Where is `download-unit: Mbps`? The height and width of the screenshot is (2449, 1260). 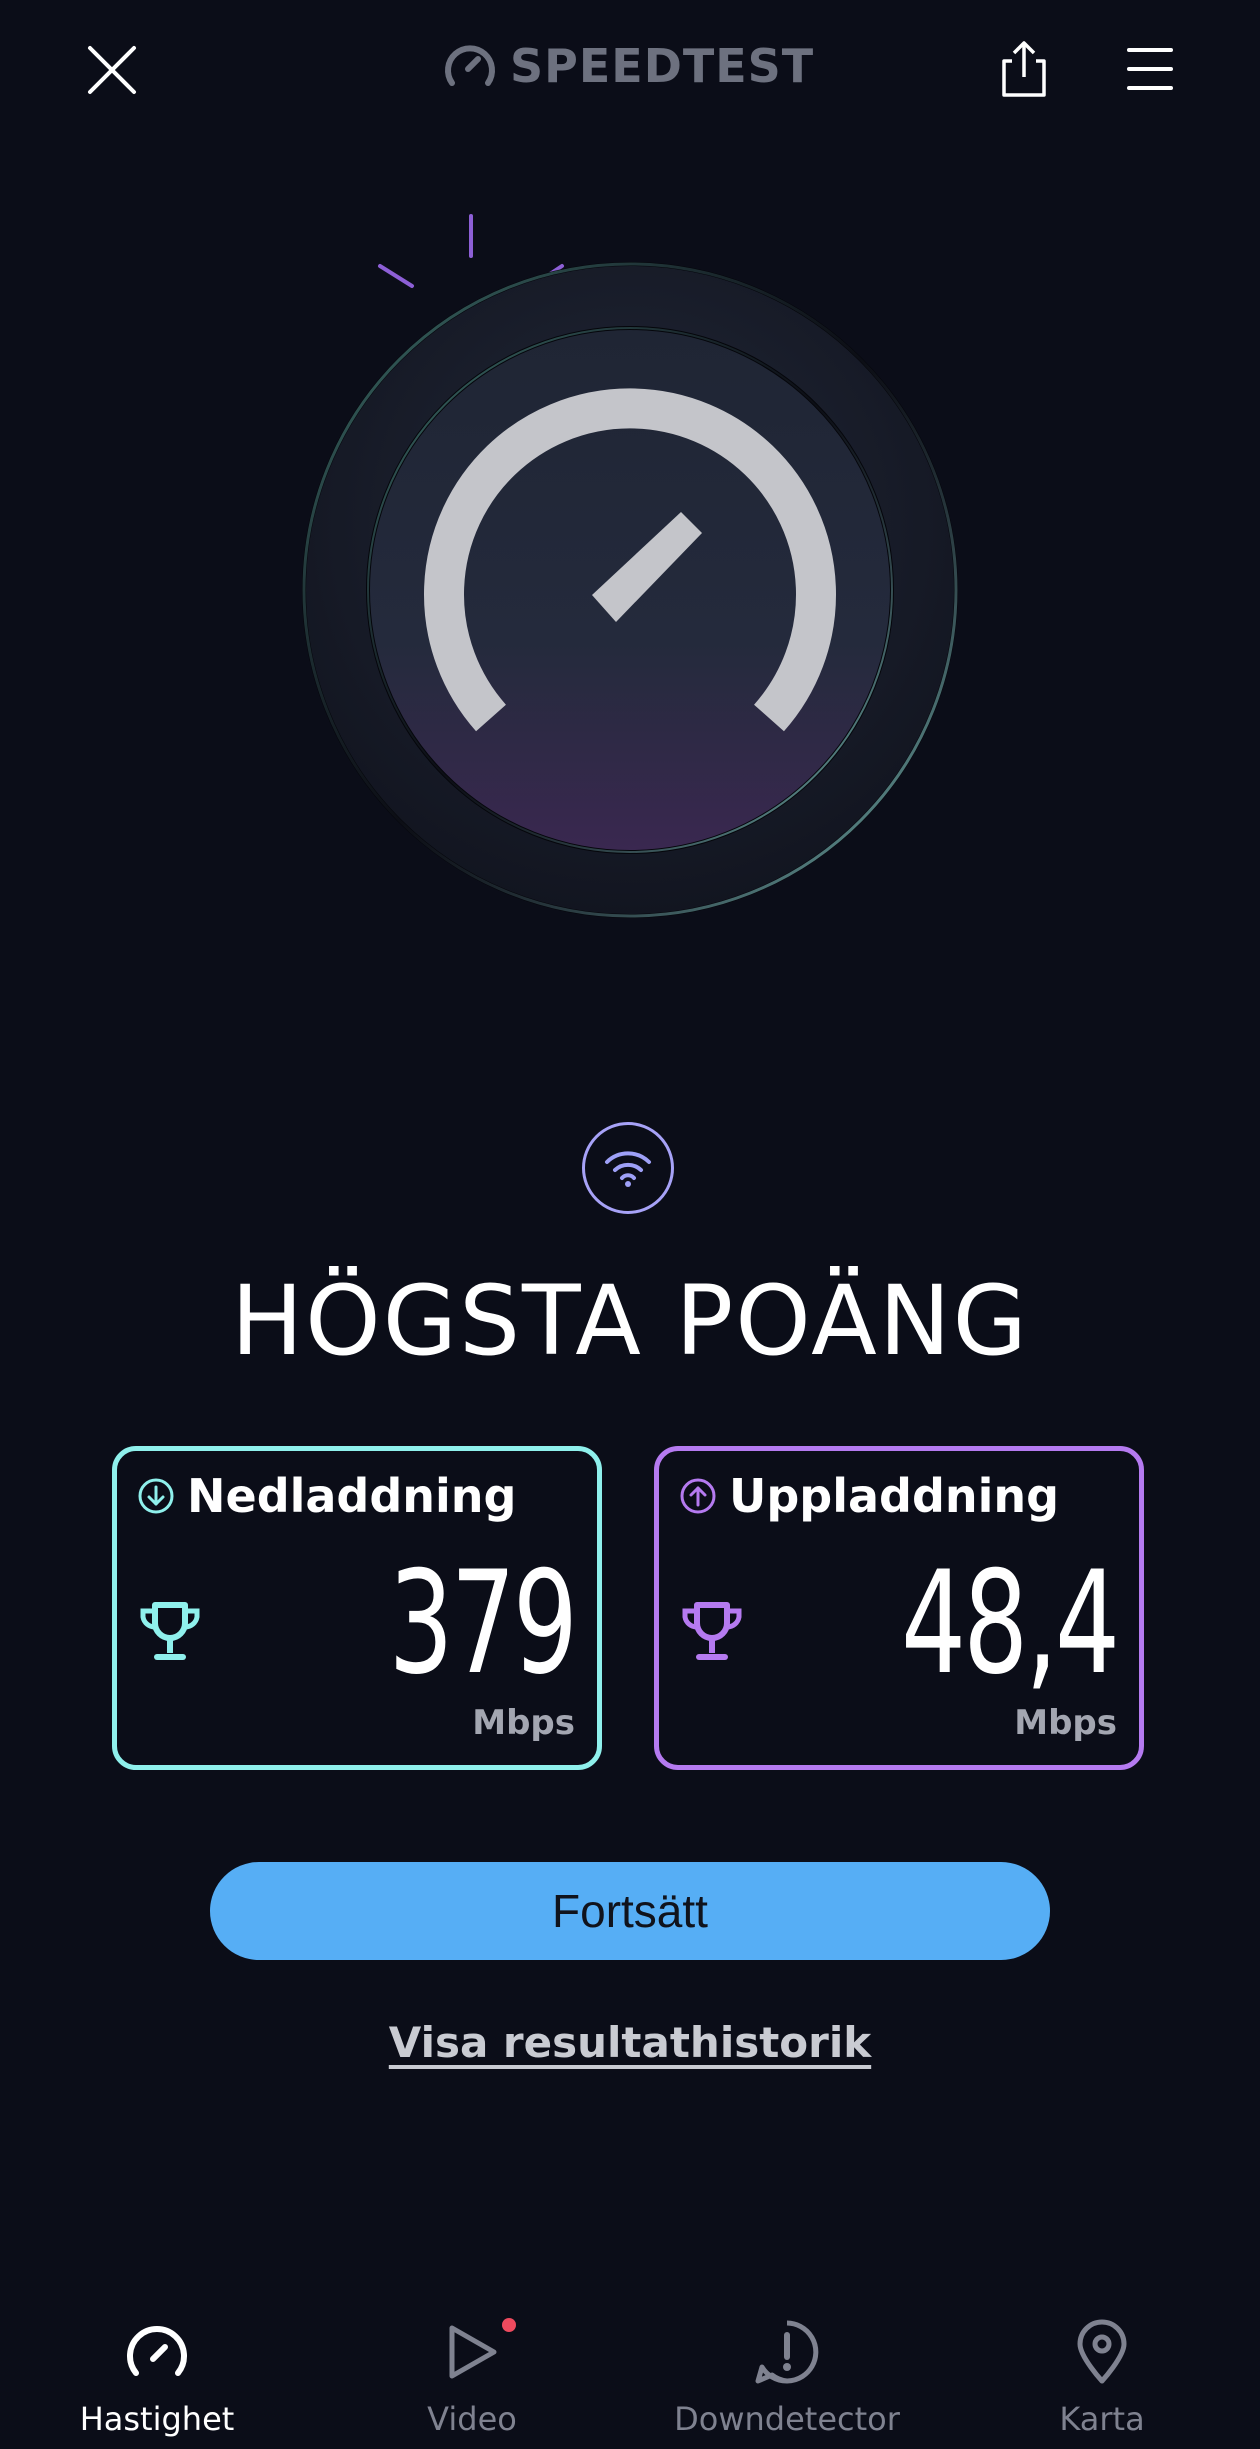 download-unit: Mbps is located at coordinates (523, 1723).